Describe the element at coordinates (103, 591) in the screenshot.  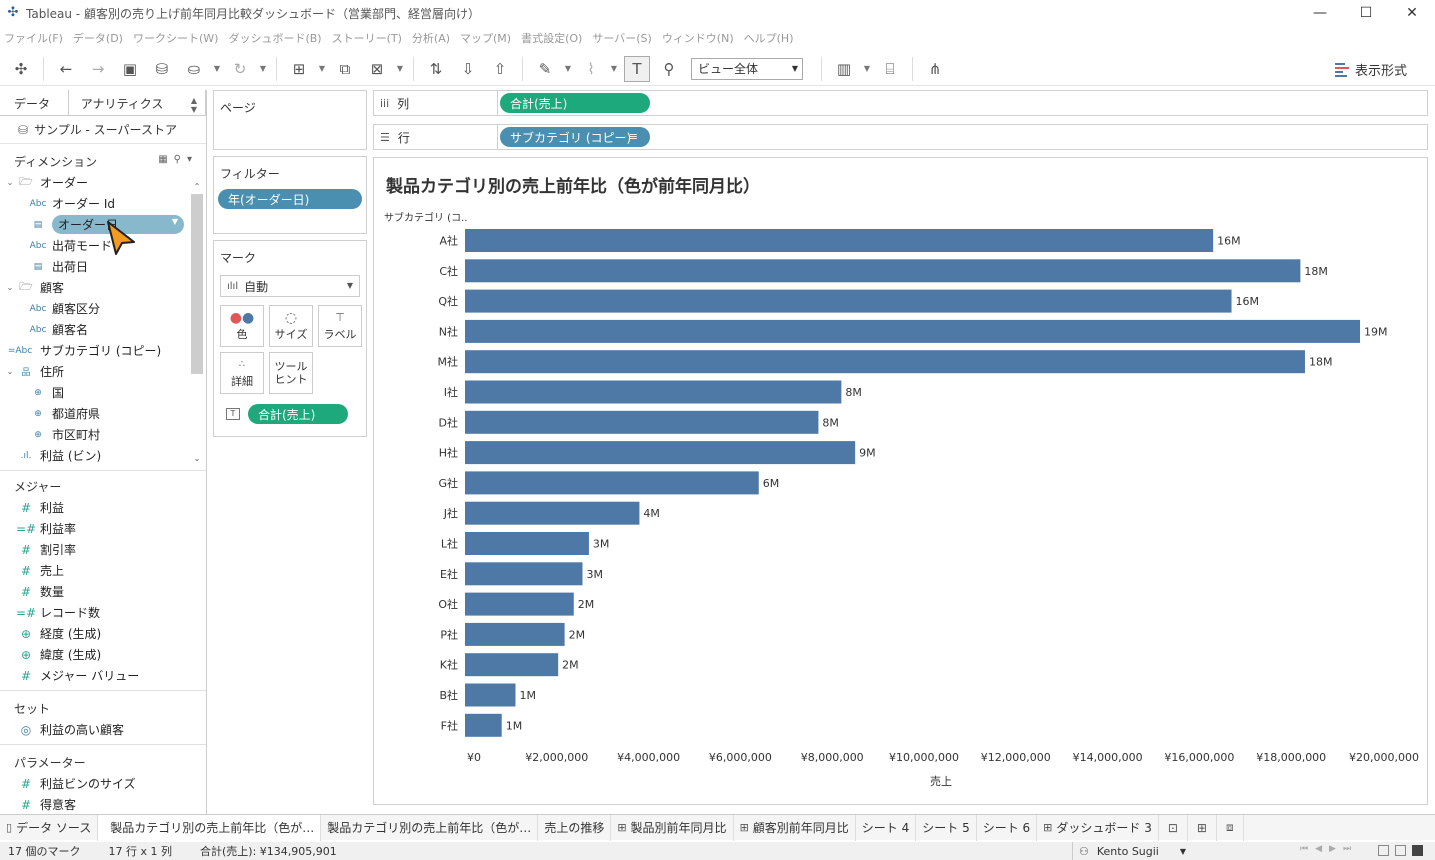
I see `field-quantity: # 数量` at that location.